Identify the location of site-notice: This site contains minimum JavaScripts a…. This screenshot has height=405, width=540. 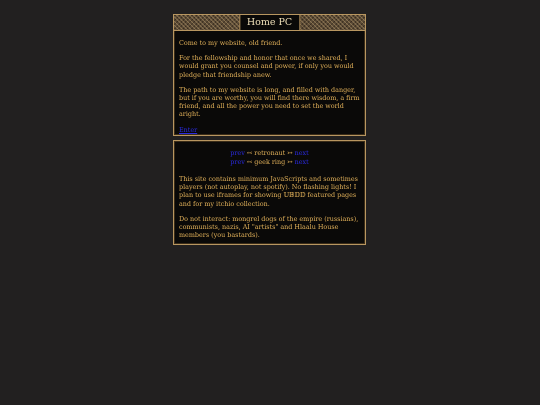
(268, 191).